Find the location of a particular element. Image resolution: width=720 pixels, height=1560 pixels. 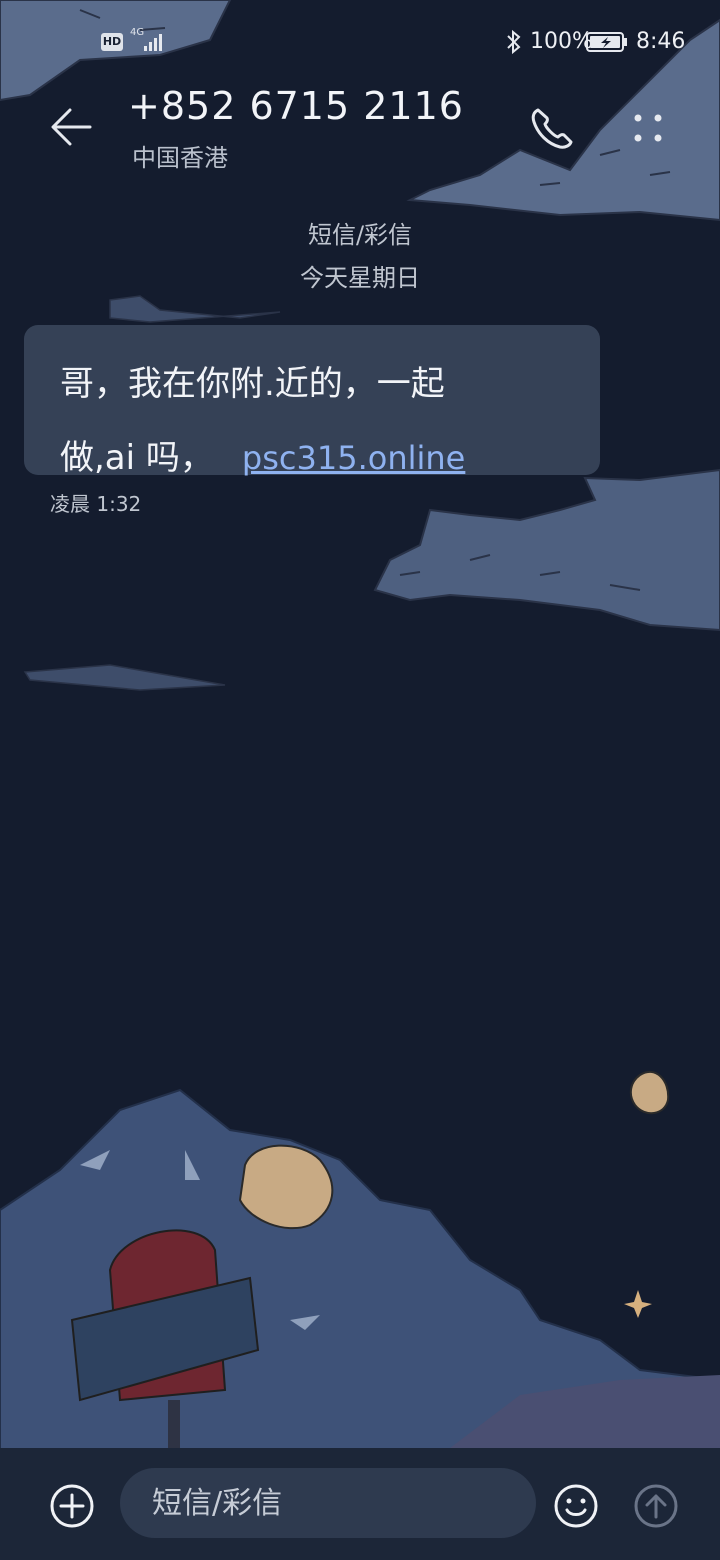

clock: 8:46 is located at coordinates (661, 41).